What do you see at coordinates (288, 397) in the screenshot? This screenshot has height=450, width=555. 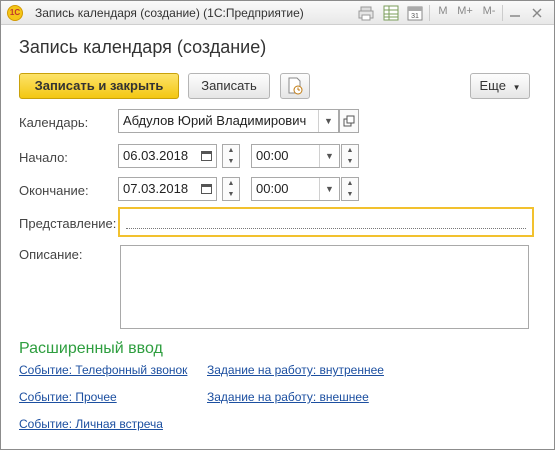 I see `link-task-external: Задание на работу: внешнее` at bounding box center [288, 397].